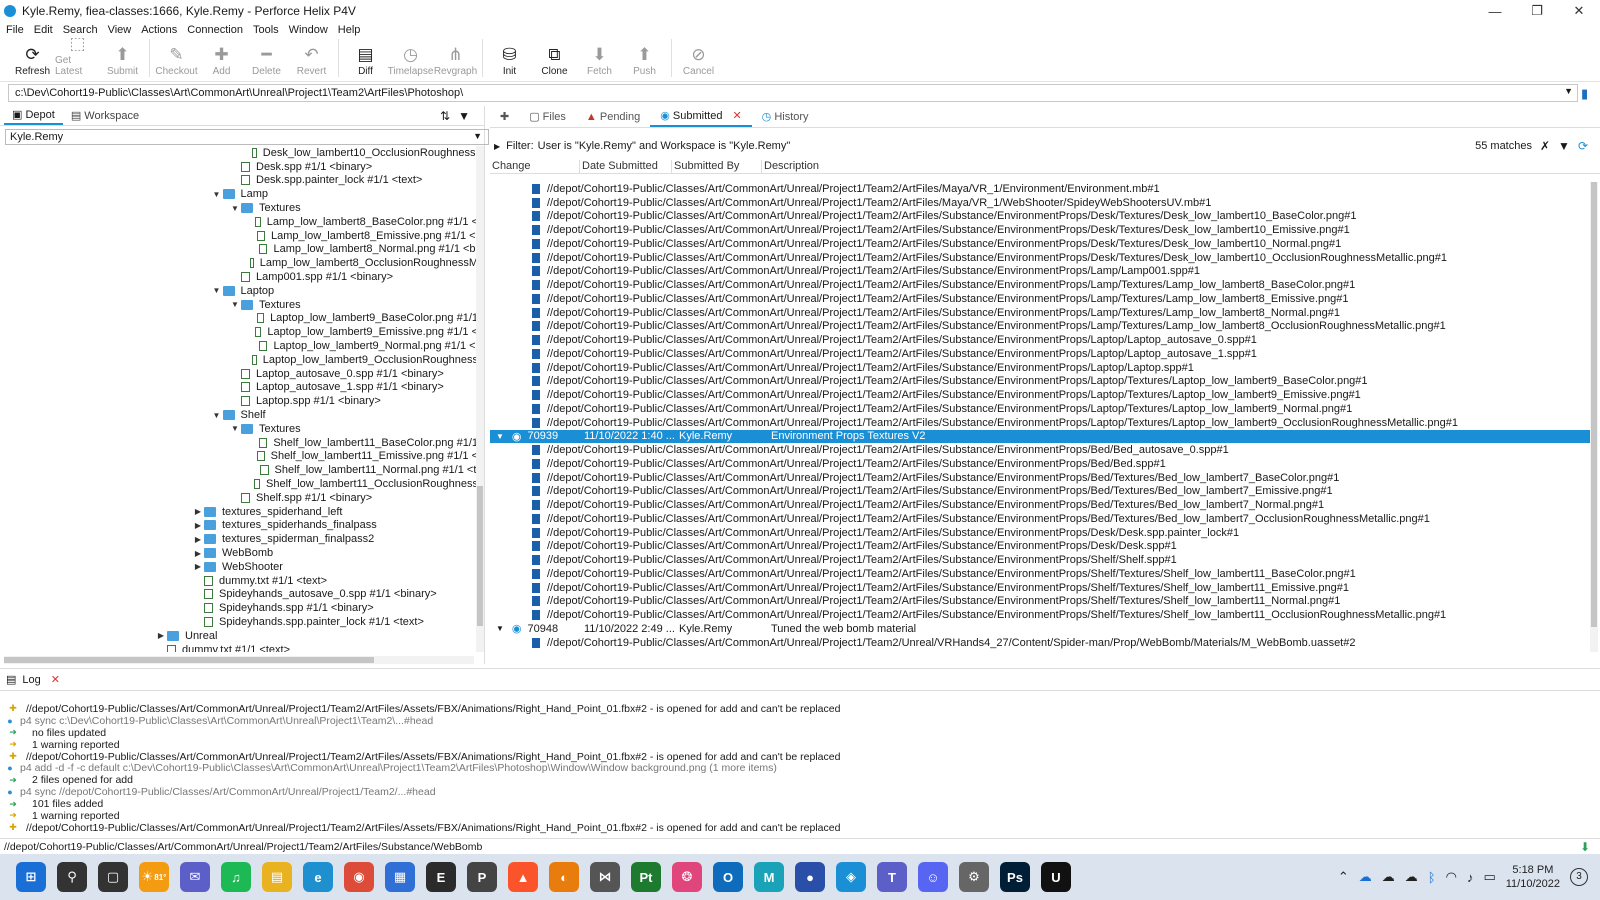 This screenshot has height=900, width=1600. What do you see at coordinates (277, 877) in the screenshot?
I see `file-explorer-icon: ▤` at bounding box center [277, 877].